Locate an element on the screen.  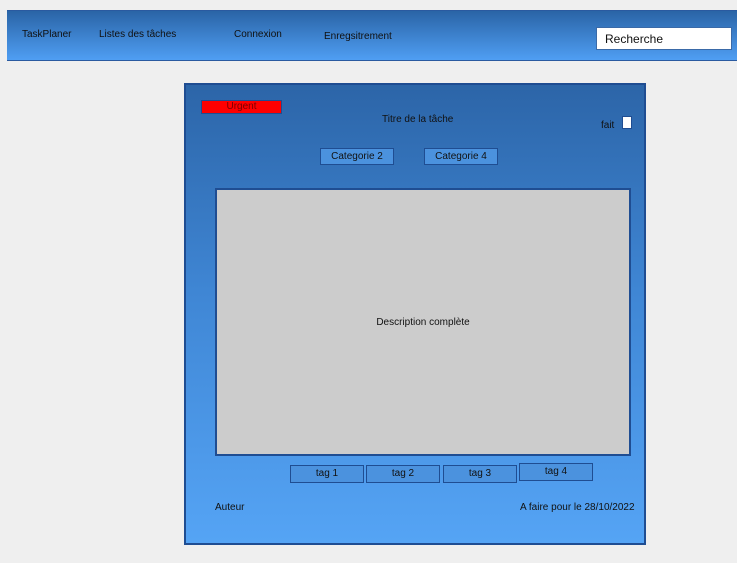
description-text: Description complète is located at coordinates (423, 322).